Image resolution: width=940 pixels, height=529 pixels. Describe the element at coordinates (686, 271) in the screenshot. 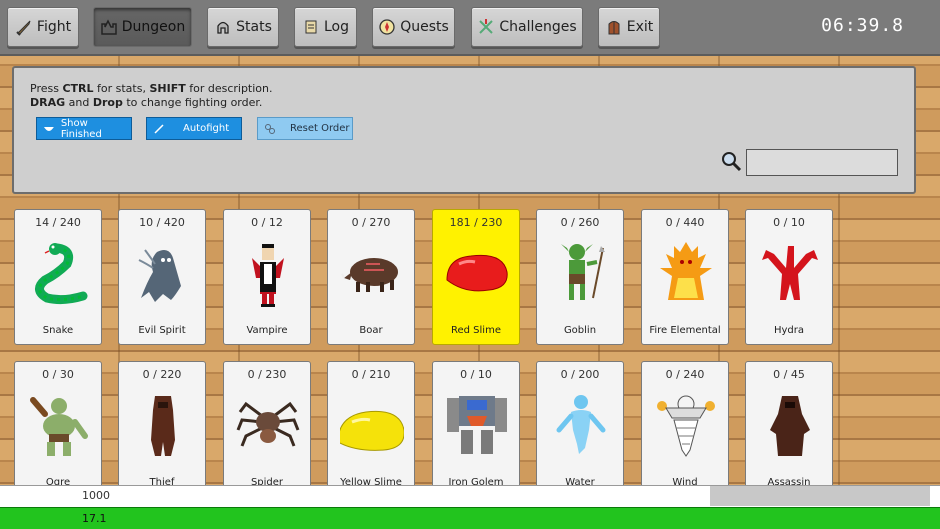

I see `fire-elemental-icon` at that location.